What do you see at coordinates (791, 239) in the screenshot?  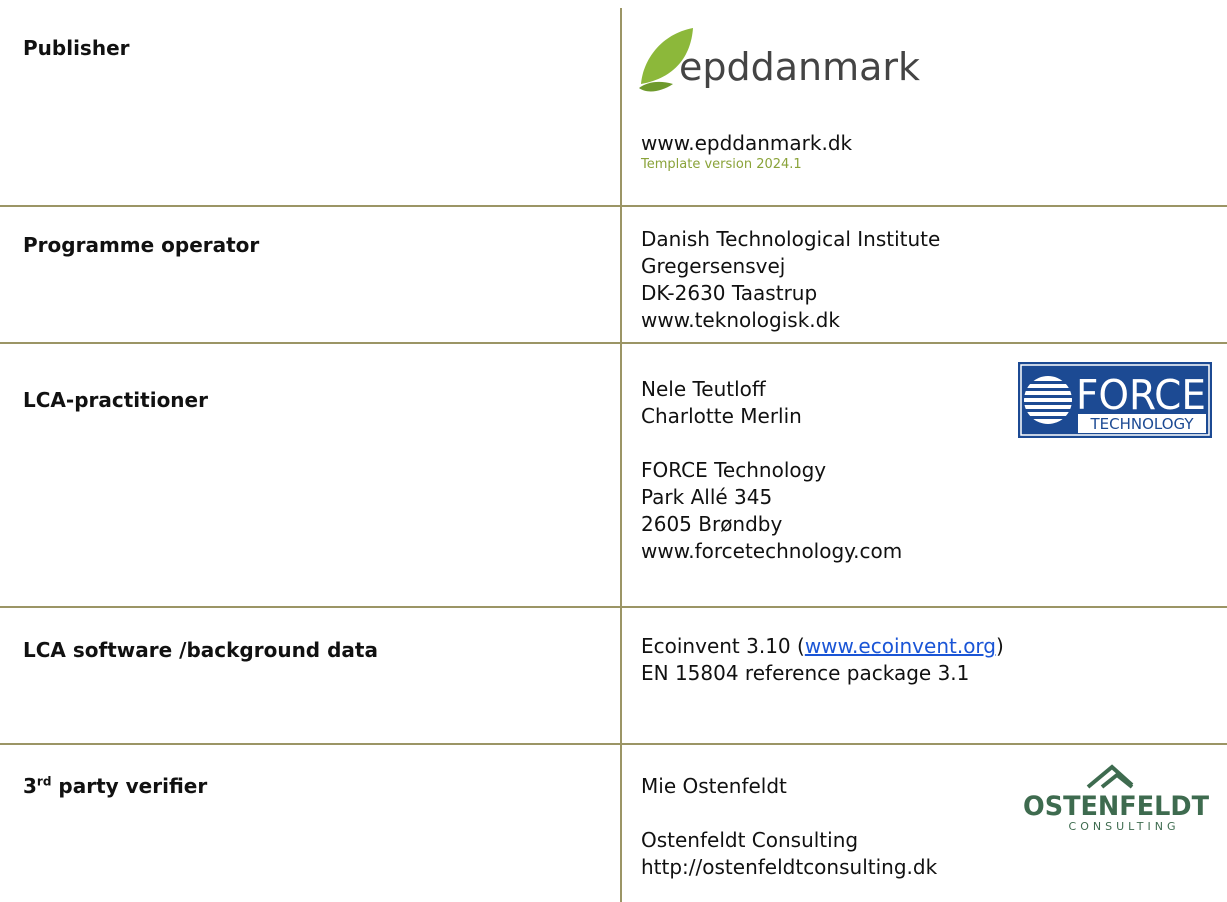 I see `operator-name: Danish Technological Institute` at bounding box center [791, 239].